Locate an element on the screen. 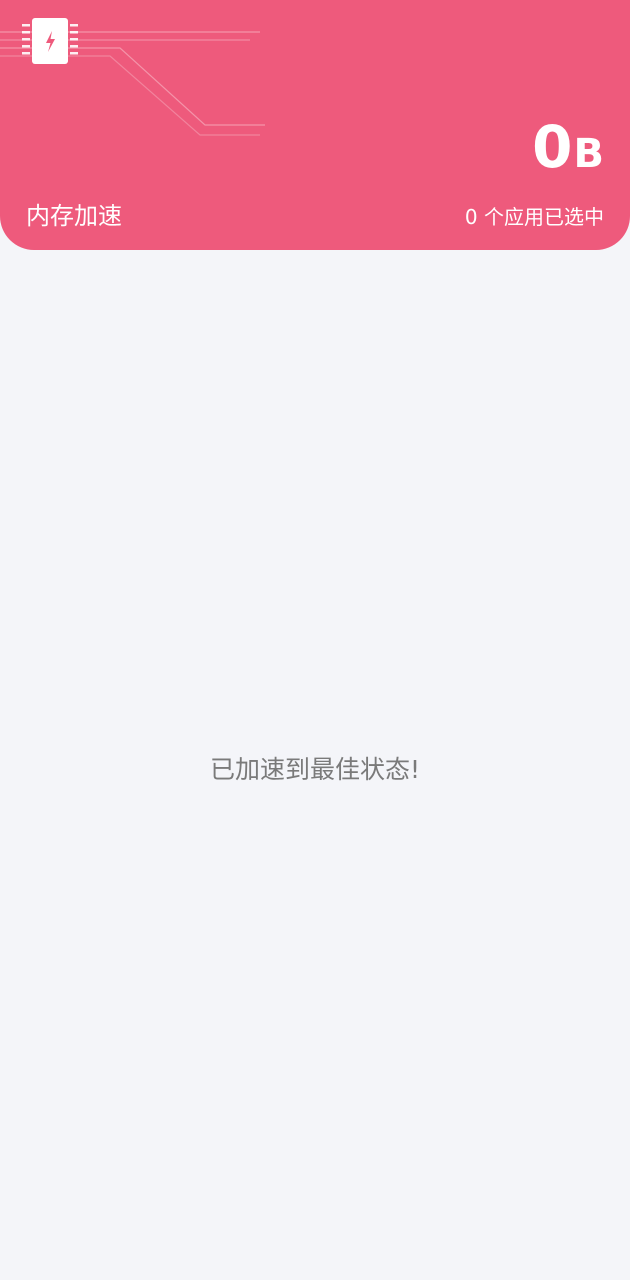 This screenshot has width=630, height=1280. selected-apps-count: 0 个应用已选中 is located at coordinates (534, 217).